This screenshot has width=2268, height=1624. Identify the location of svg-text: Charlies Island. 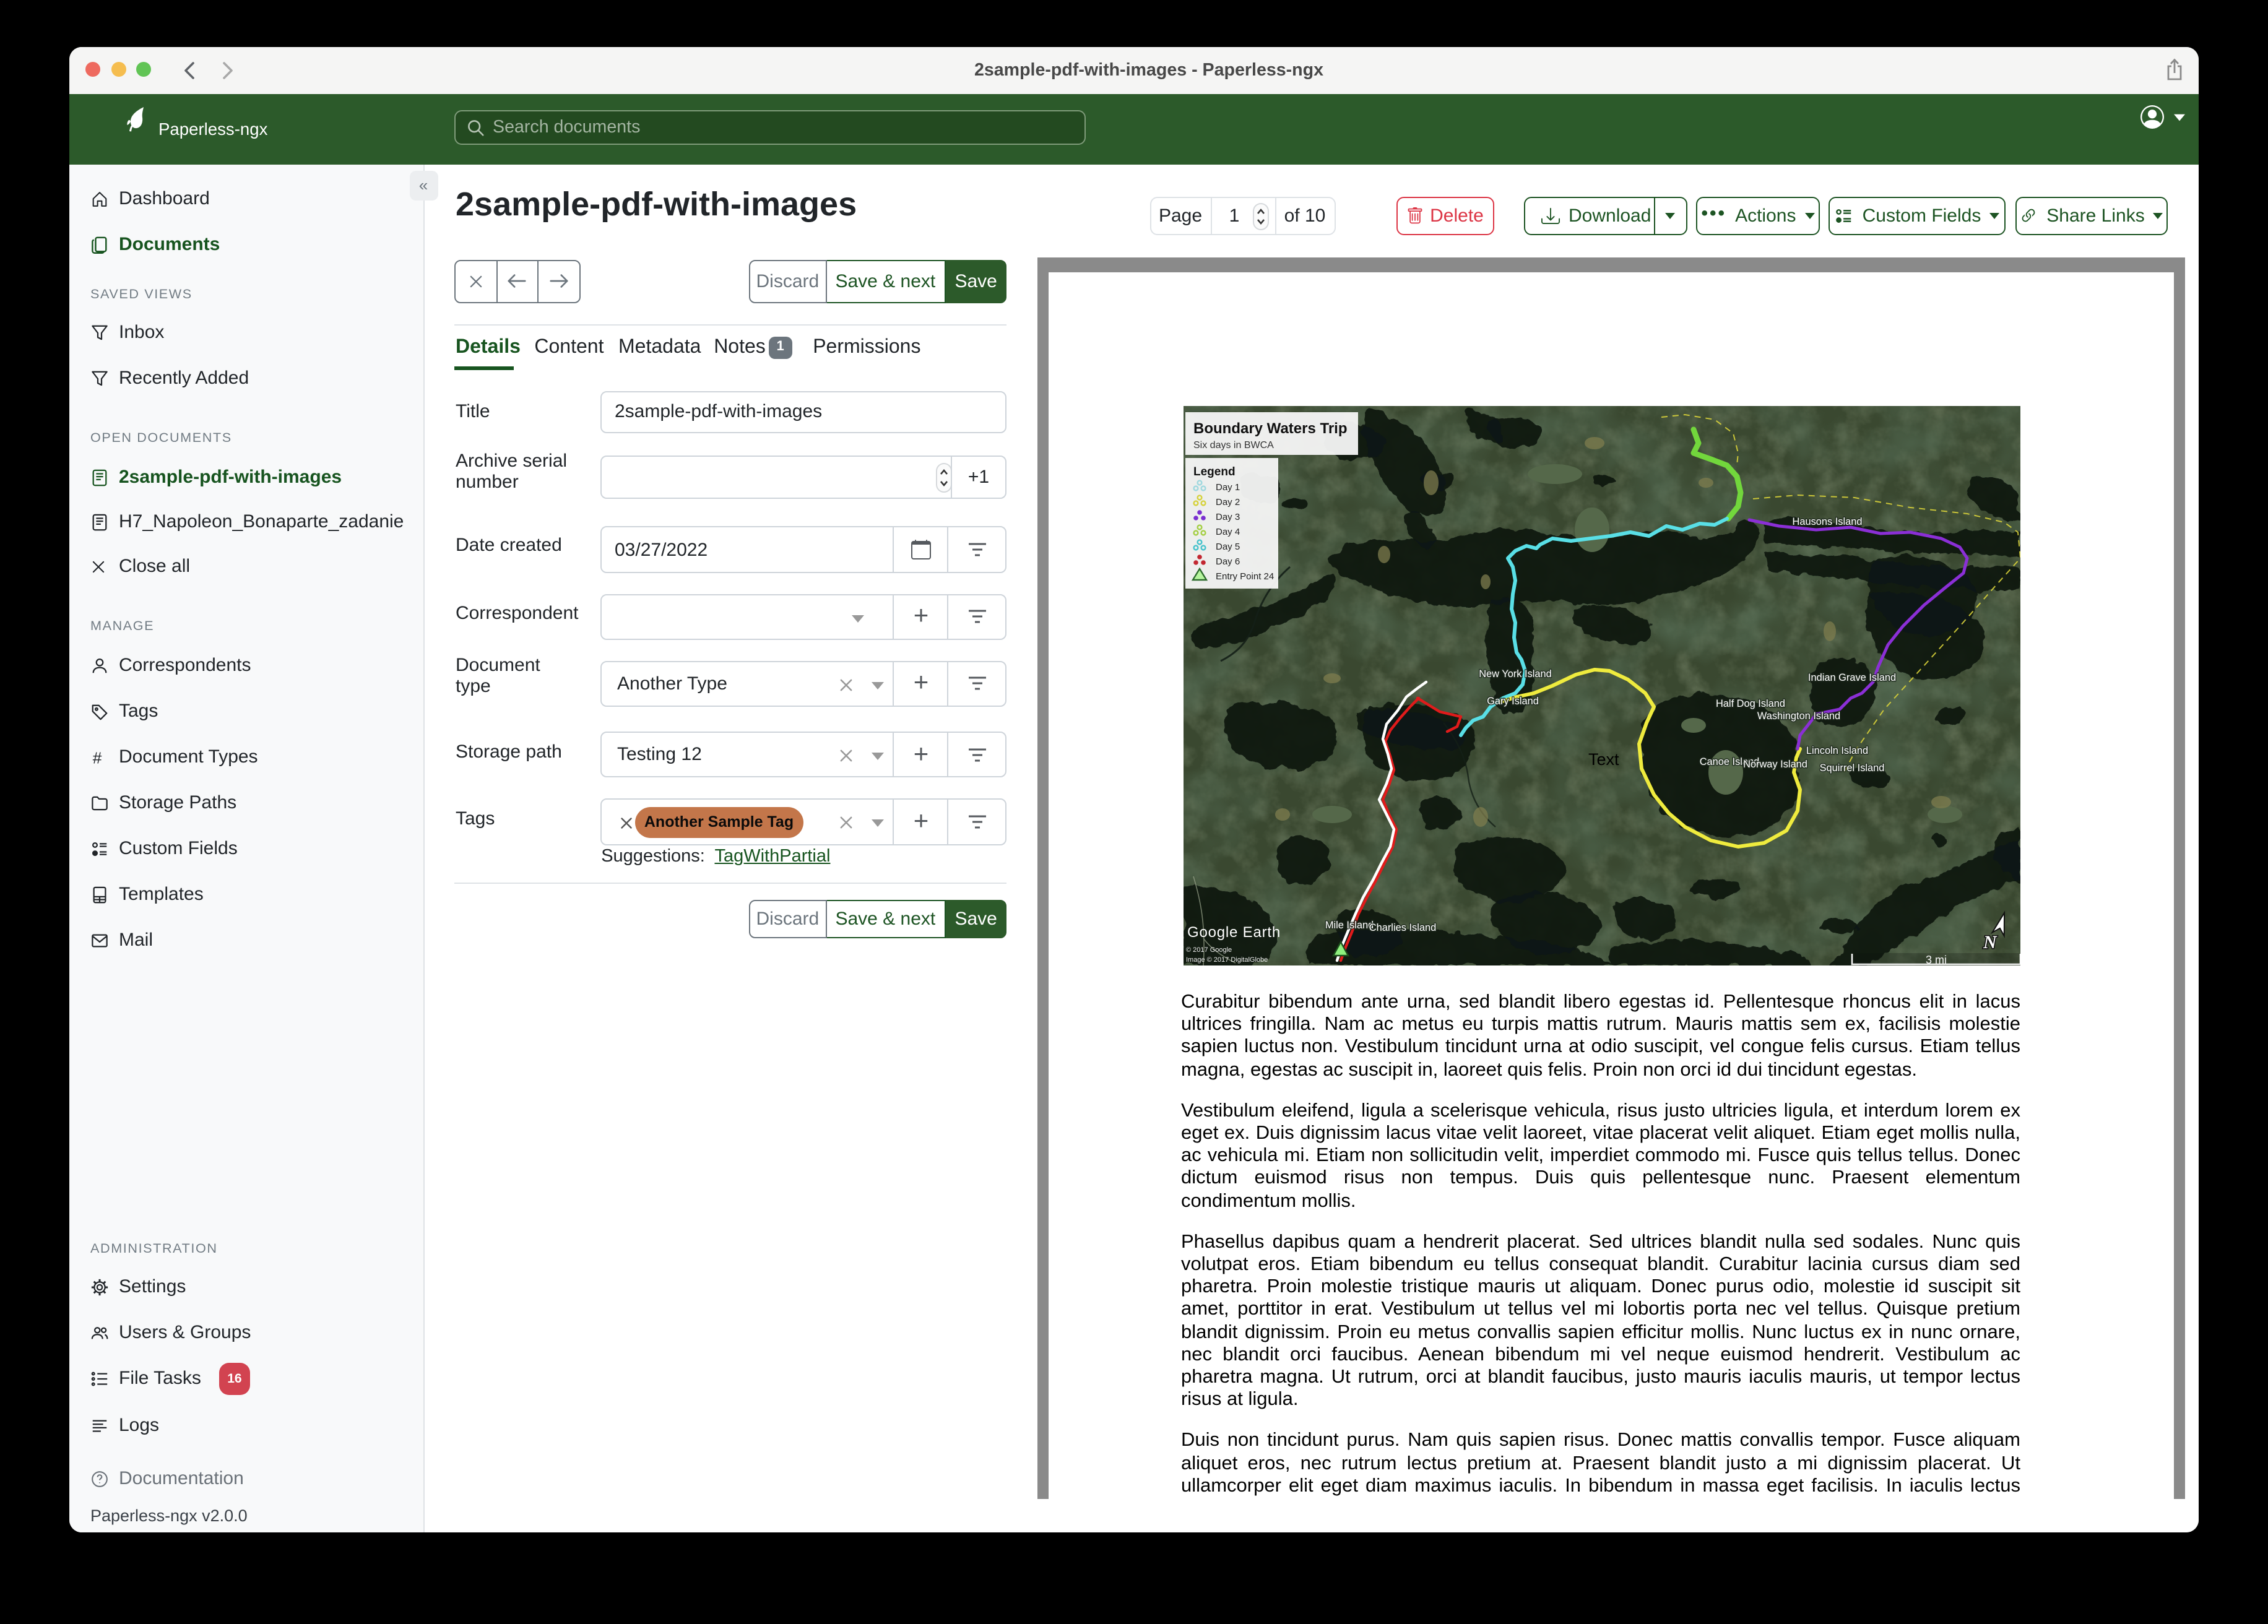
(1402, 927).